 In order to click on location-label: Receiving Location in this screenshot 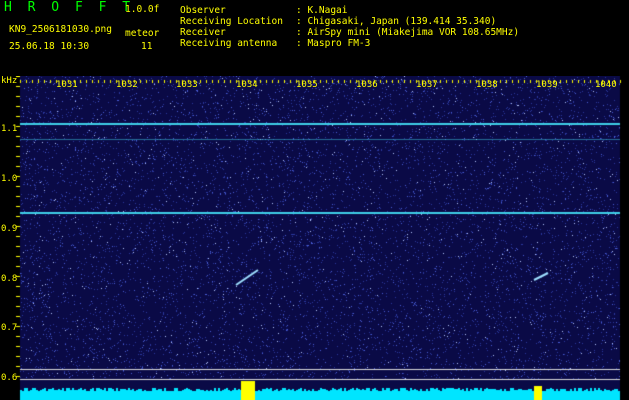, I will do `click(231, 21)`.